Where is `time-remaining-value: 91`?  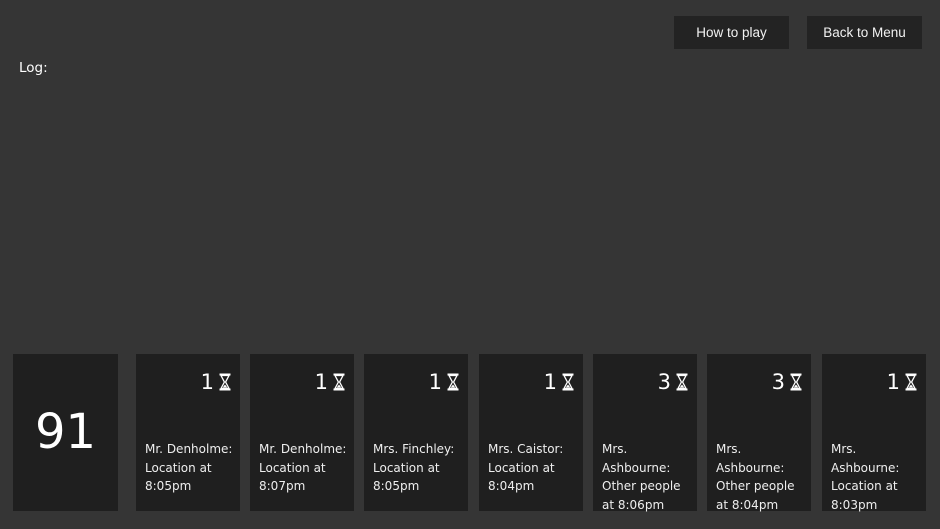
time-remaining-value: 91 is located at coordinates (65, 432).